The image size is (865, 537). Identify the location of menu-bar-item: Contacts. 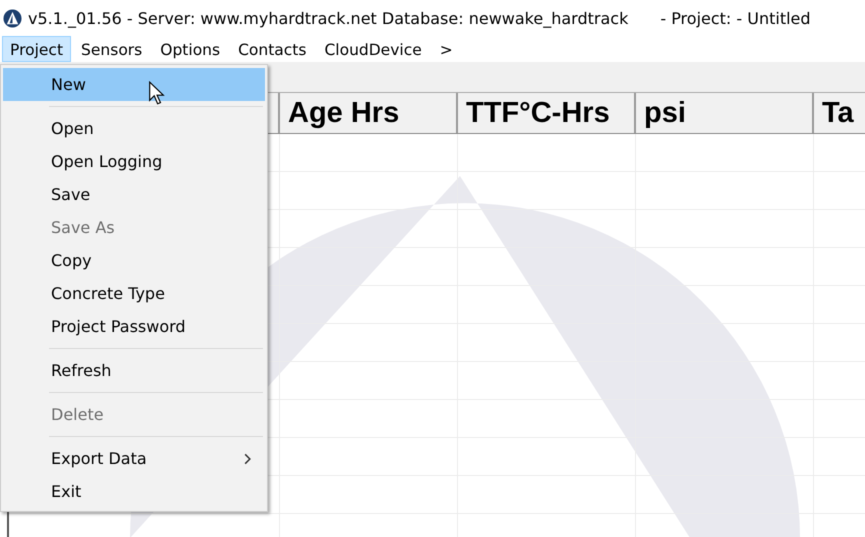
(272, 49).